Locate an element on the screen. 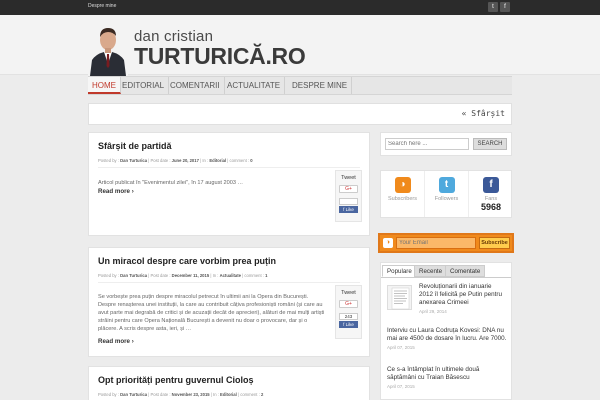  tab-comentate: Comentate is located at coordinates (465, 271).